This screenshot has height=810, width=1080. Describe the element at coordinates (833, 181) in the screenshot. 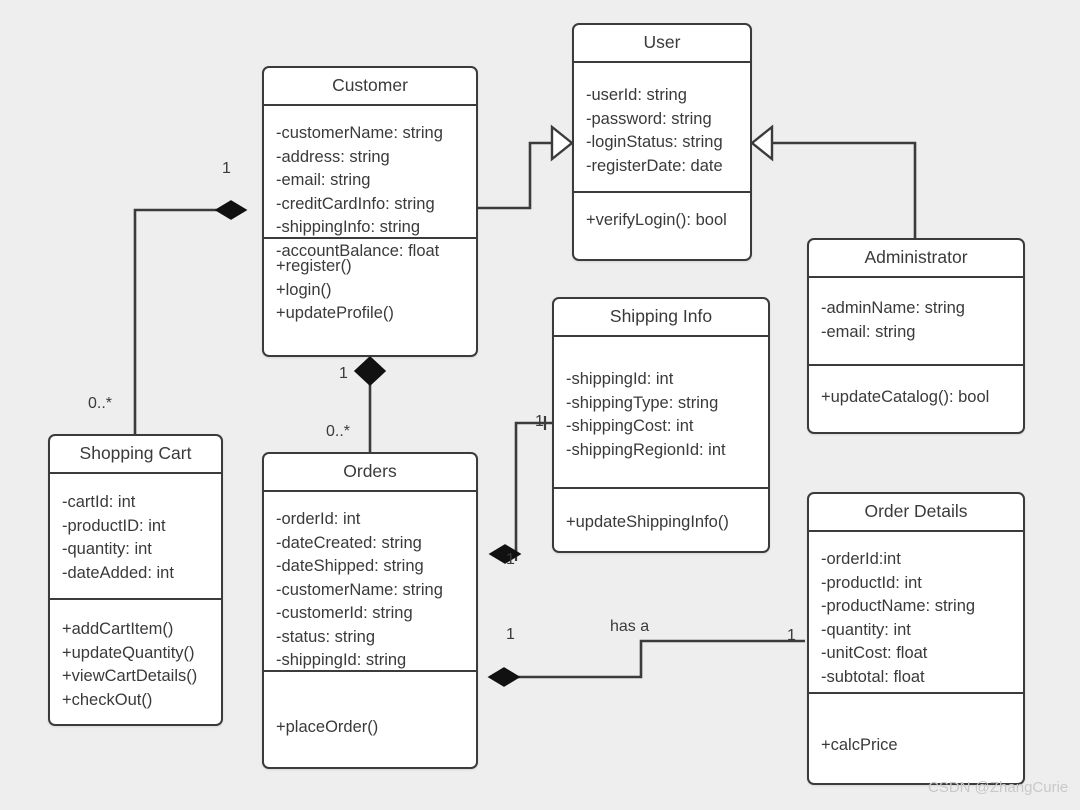

I see `edge-administrator-user` at that location.